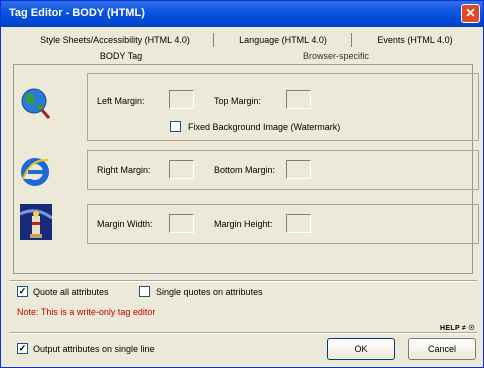  What do you see at coordinates (121, 101) in the screenshot?
I see `left-margin-label: Left Margin:` at bounding box center [121, 101].